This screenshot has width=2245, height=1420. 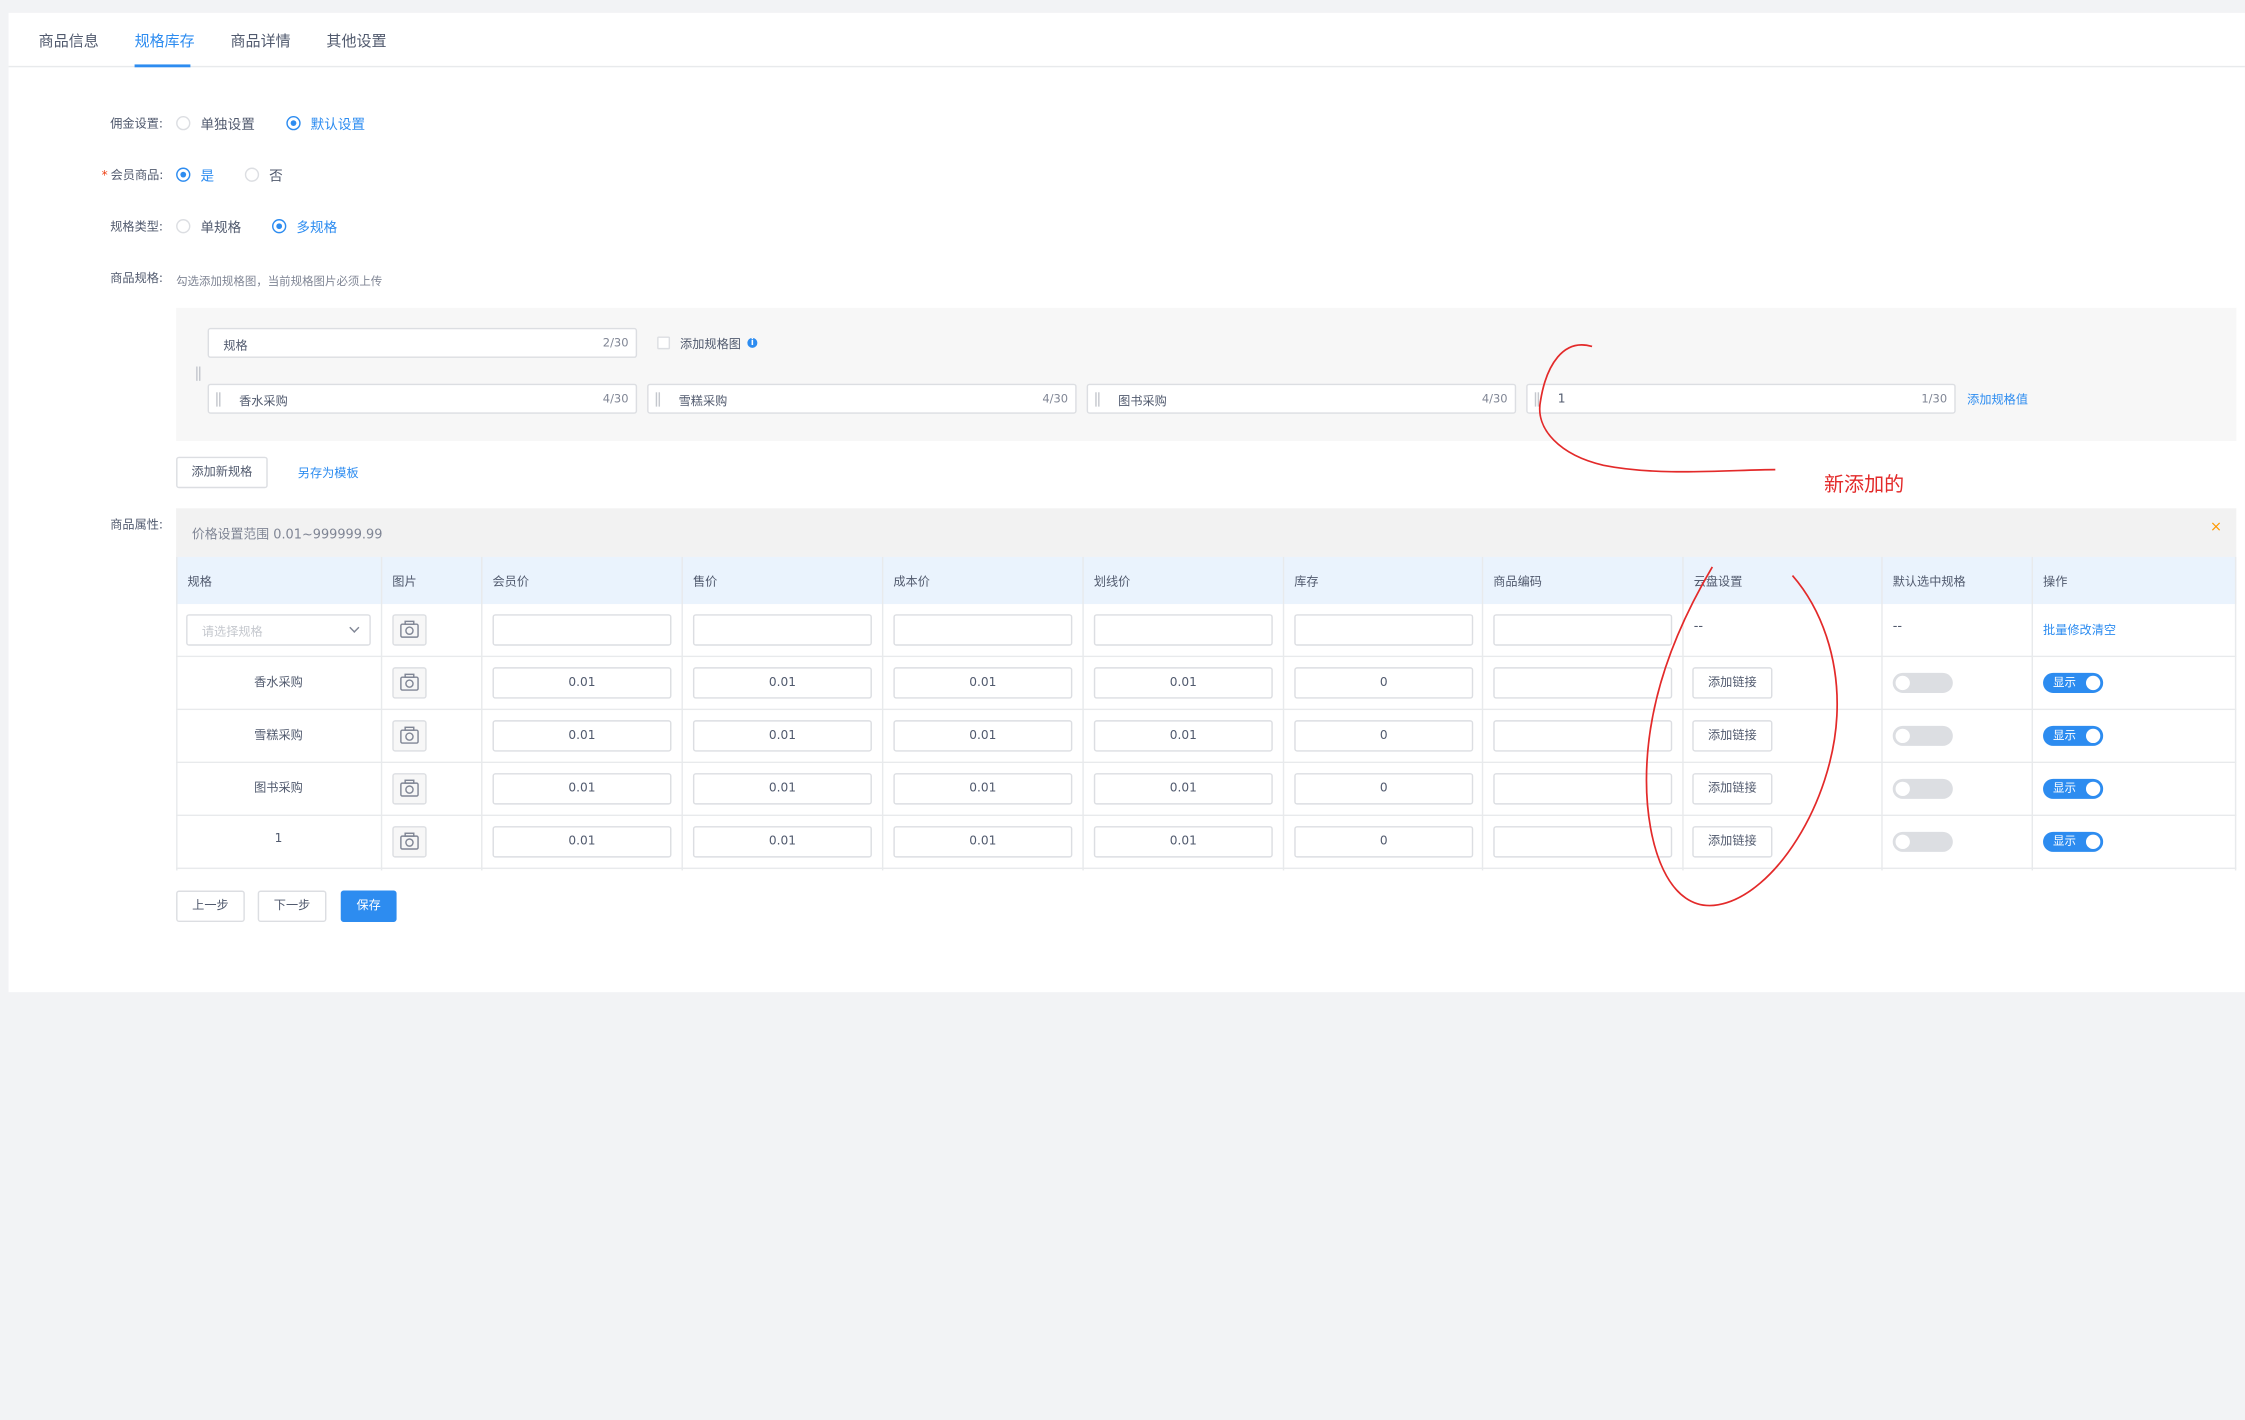 What do you see at coordinates (511, 582) in the screenshot?
I see `column-header: 会员价` at bounding box center [511, 582].